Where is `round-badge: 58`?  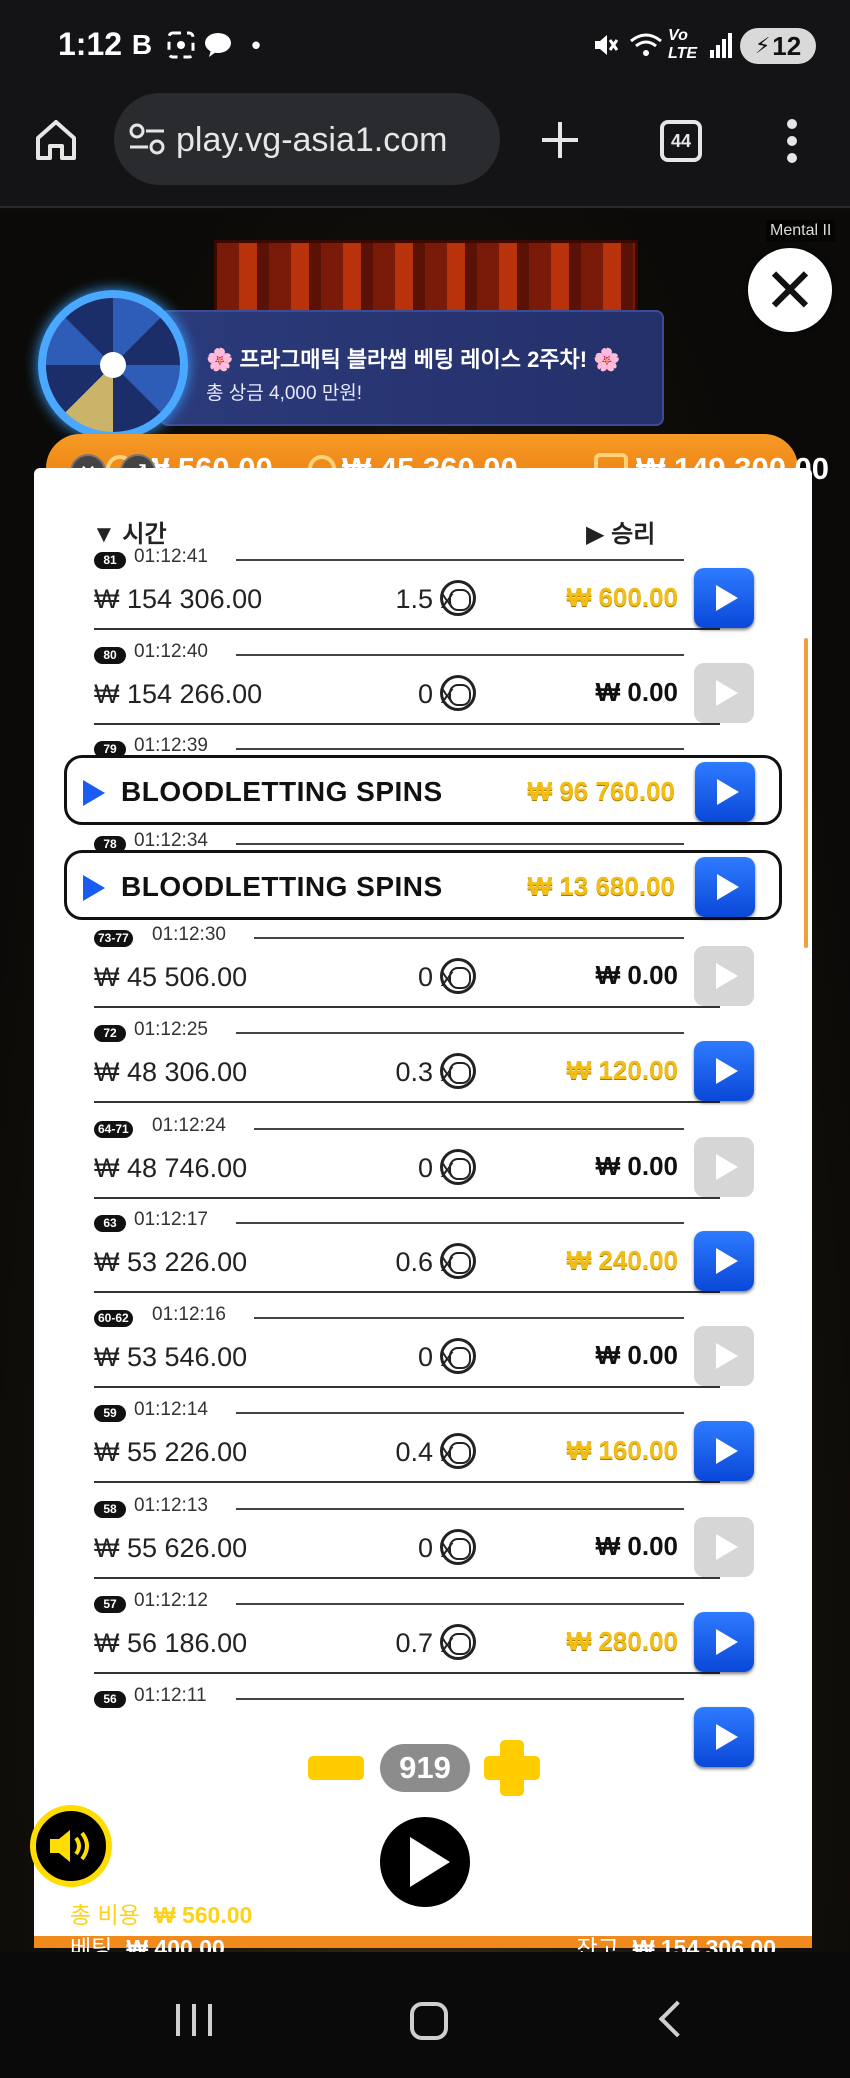
round-badge: 58 is located at coordinates (110, 1509).